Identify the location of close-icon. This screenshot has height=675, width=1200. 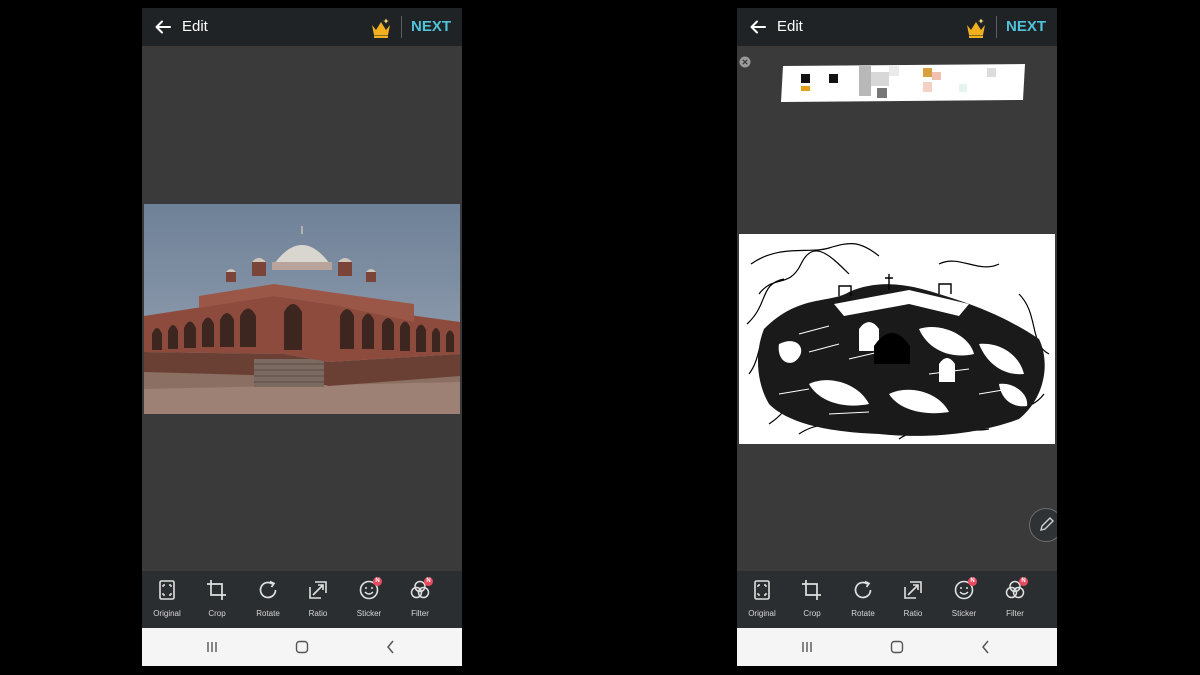
(745, 62).